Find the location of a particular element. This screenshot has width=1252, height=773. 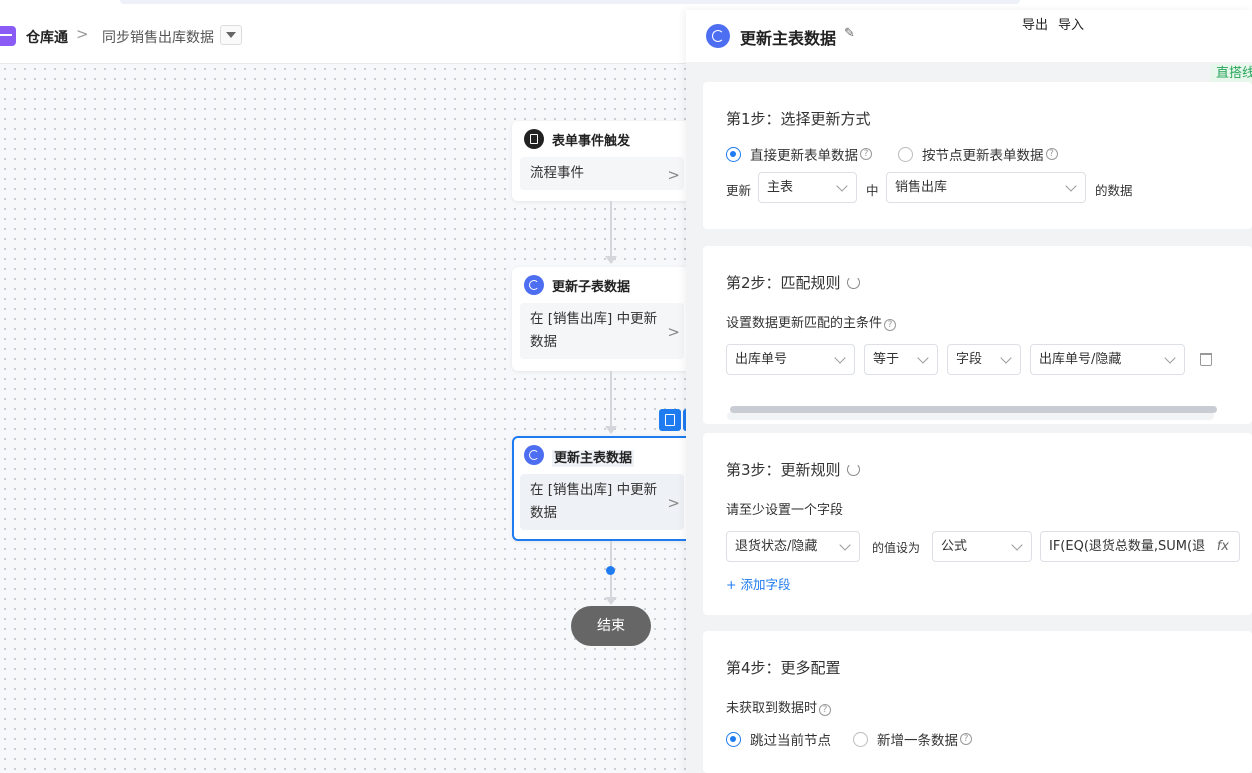

breadcrumb-page: 同步销售出库数据 is located at coordinates (158, 38).